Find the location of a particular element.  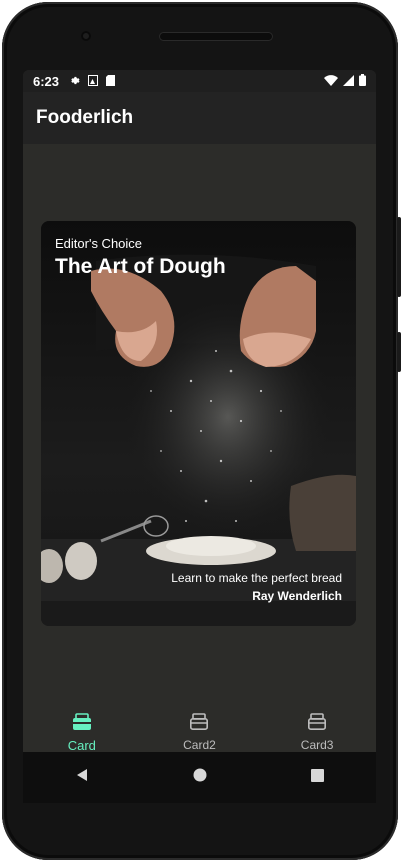

nav-tab-card: Card is located at coordinates (82, 733).